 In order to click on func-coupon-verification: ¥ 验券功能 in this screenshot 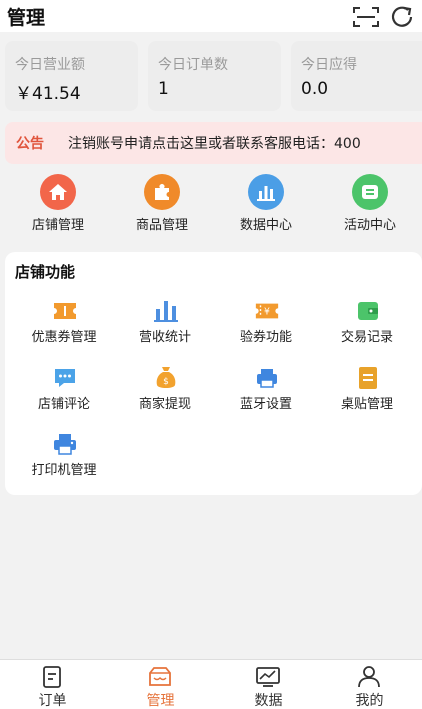, I will do `click(266, 328)`.